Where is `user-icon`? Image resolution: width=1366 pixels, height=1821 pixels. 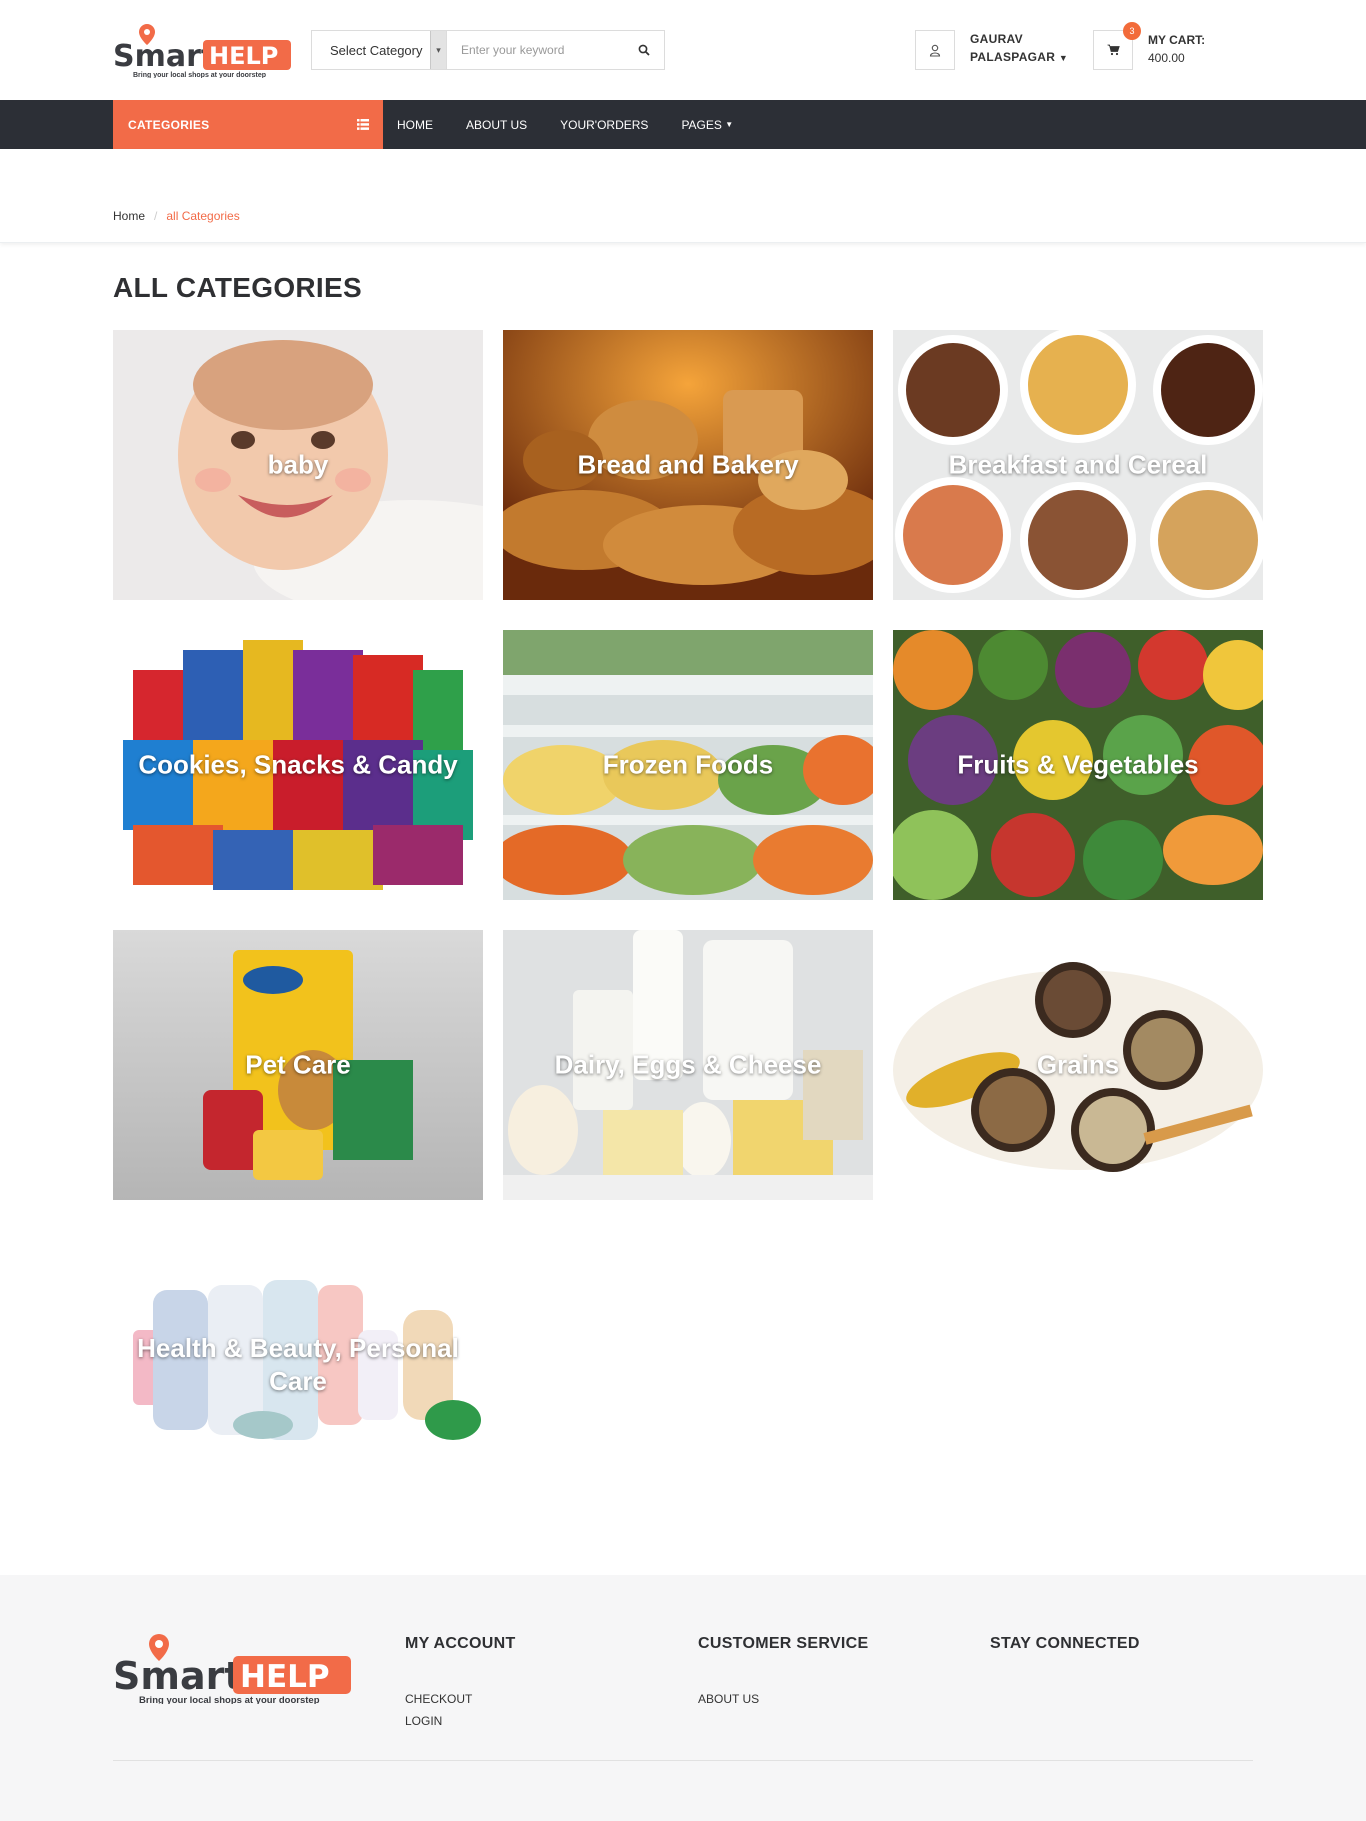
user-icon is located at coordinates (935, 50).